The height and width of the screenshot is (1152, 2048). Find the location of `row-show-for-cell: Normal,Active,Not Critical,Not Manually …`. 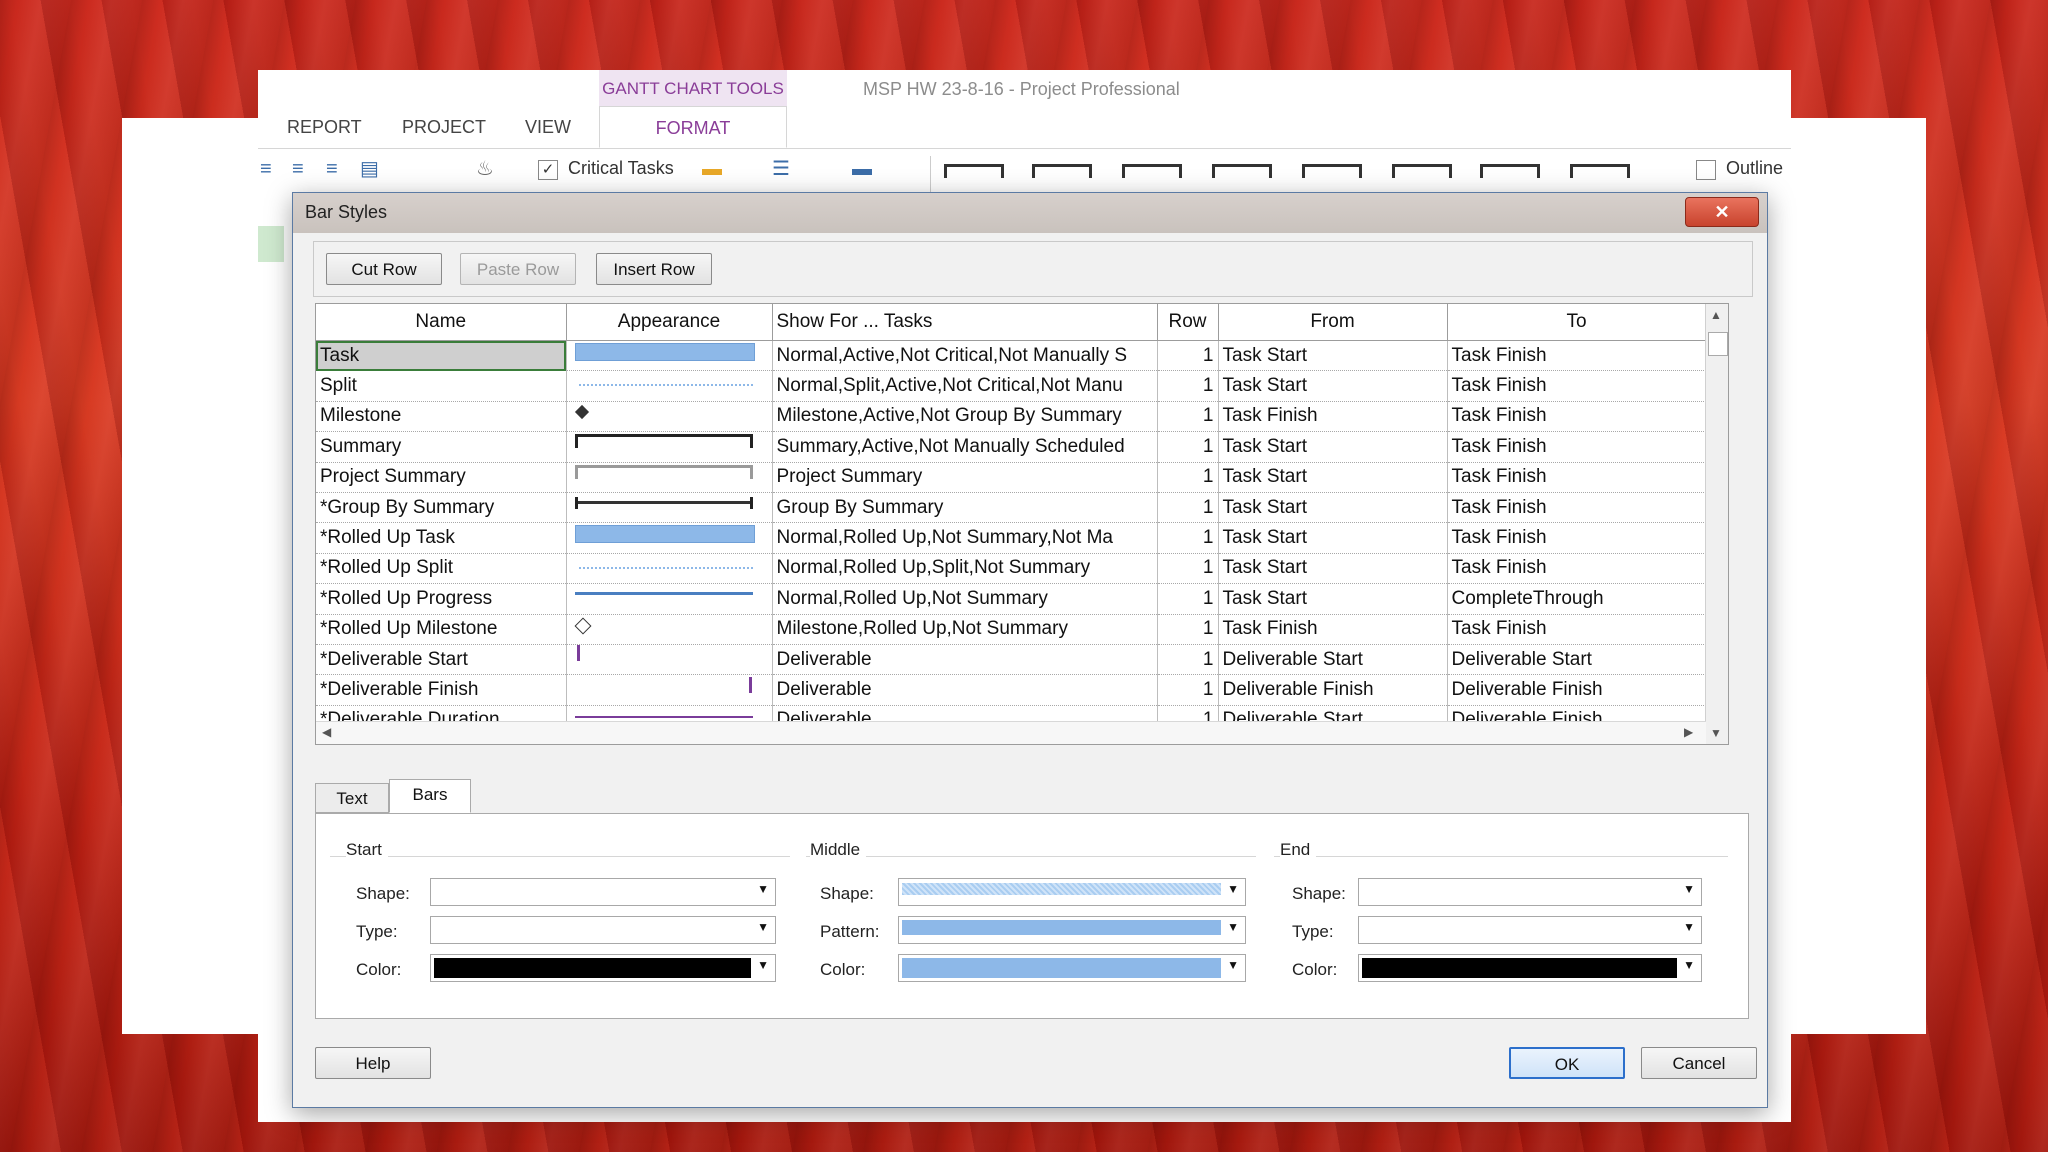

row-show-for-cell: Normal,Active,Not Critical,Not Manually … is located at coordinates (965, 356).